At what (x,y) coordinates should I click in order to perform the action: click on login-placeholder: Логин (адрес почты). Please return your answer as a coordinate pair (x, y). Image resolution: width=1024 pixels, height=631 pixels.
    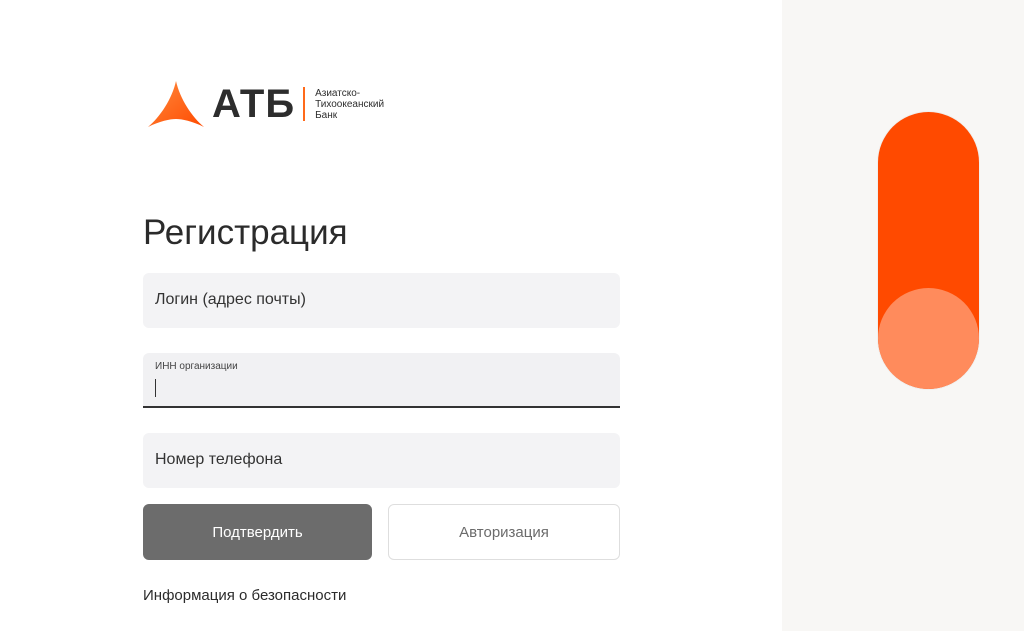
    Looking at the image, I should click on (230, 299).